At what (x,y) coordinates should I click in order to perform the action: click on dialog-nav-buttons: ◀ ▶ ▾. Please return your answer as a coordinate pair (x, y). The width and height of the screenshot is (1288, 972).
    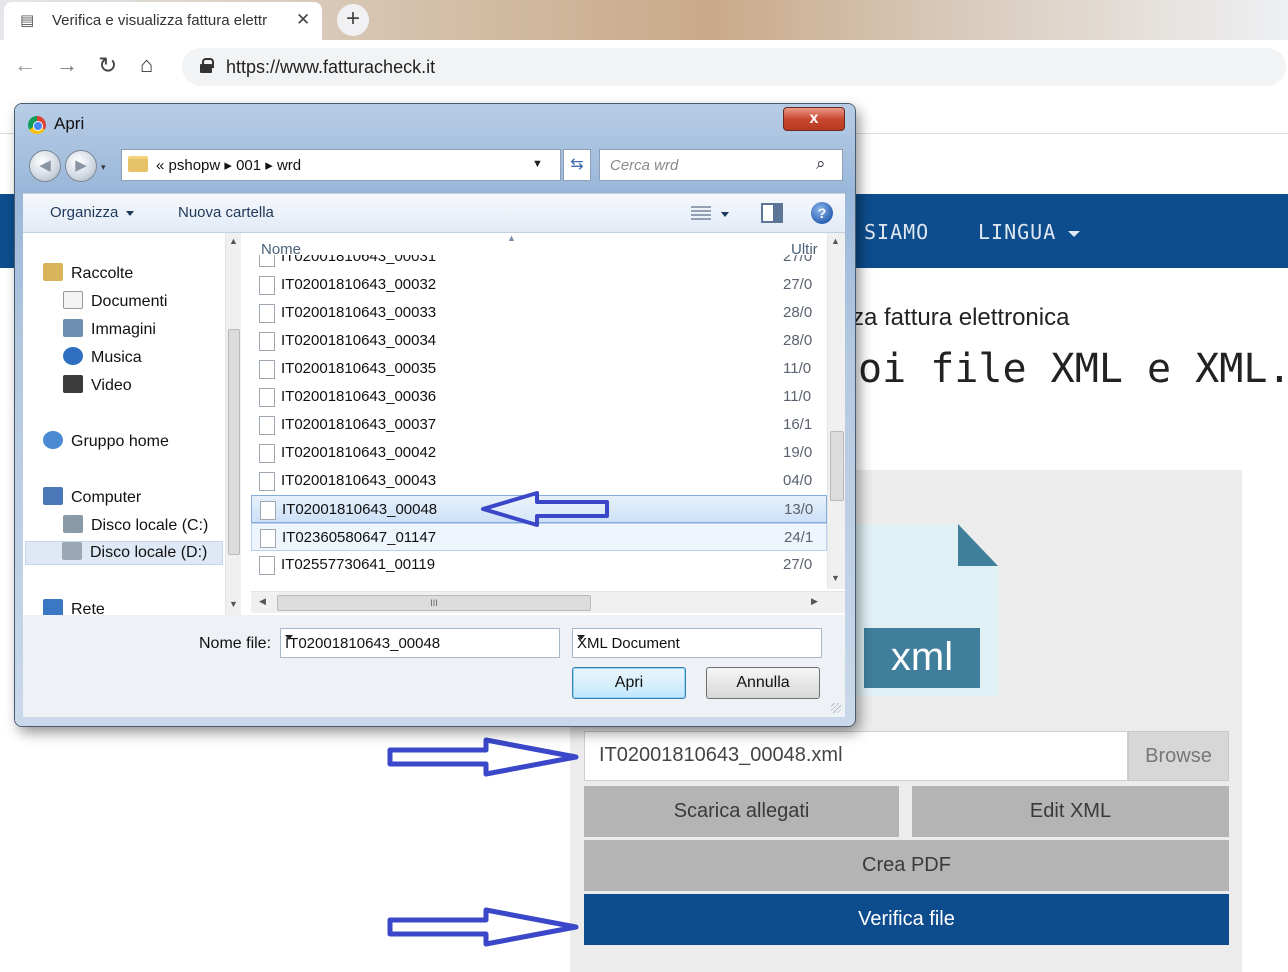
    Looking at the image, I should click on (71, 166).